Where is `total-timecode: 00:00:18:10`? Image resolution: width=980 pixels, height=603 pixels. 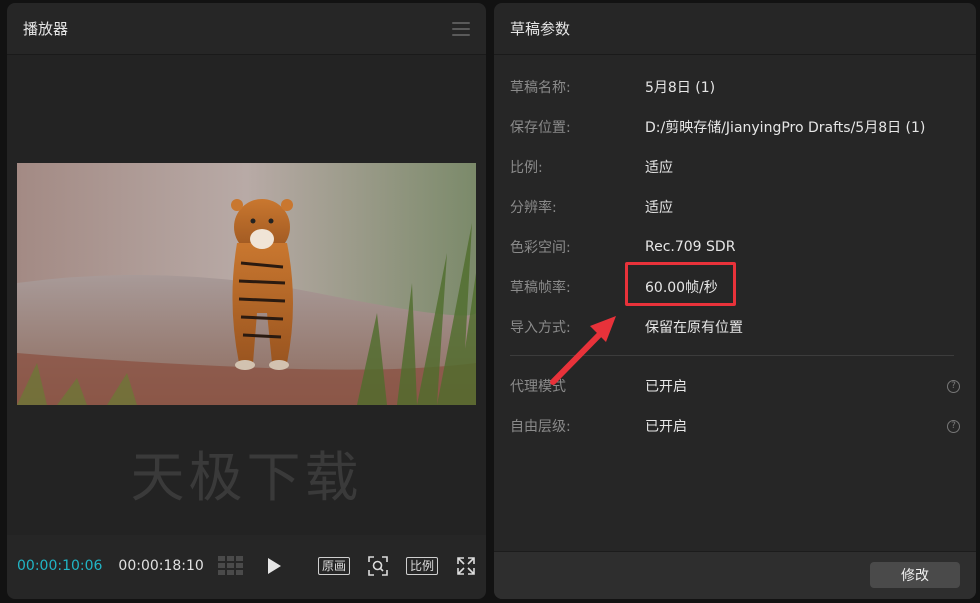
total-timecode: 00:00:18:10 is located at coordinates (161, 566).